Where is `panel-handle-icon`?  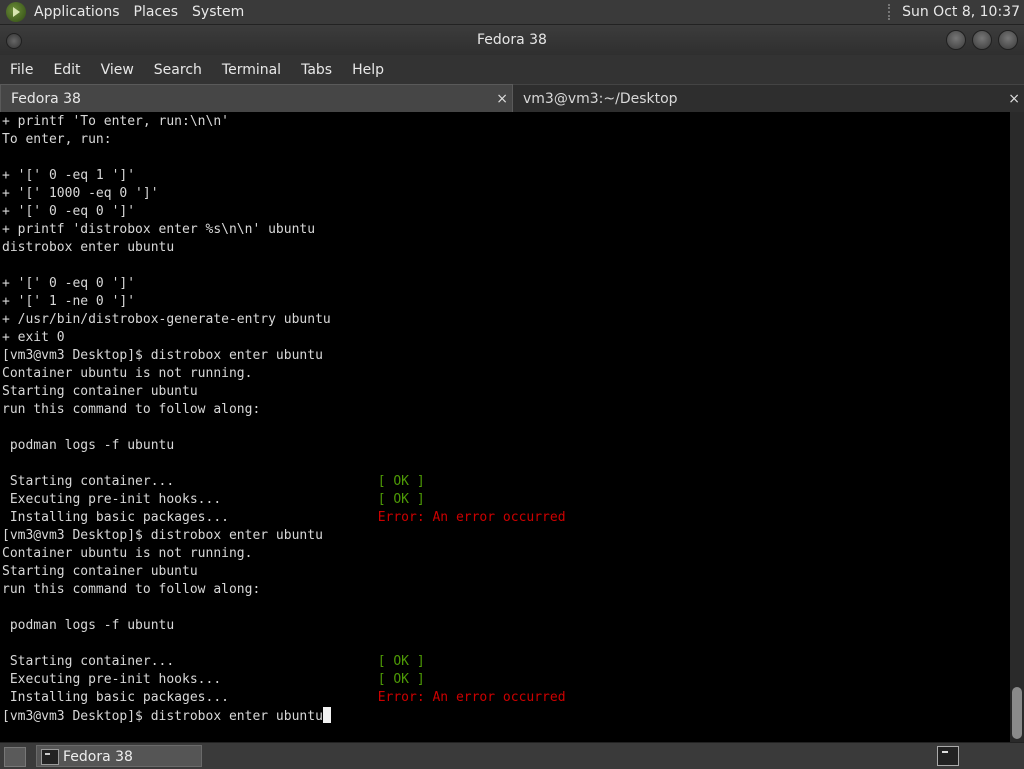 panel-handle-icon is located at coordinates (891, 12).